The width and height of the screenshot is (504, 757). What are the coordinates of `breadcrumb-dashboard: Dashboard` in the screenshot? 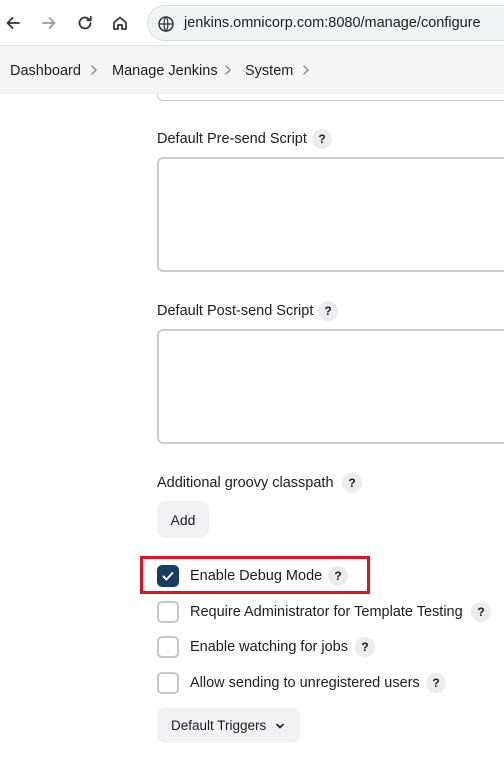 It's located at (45, 71).